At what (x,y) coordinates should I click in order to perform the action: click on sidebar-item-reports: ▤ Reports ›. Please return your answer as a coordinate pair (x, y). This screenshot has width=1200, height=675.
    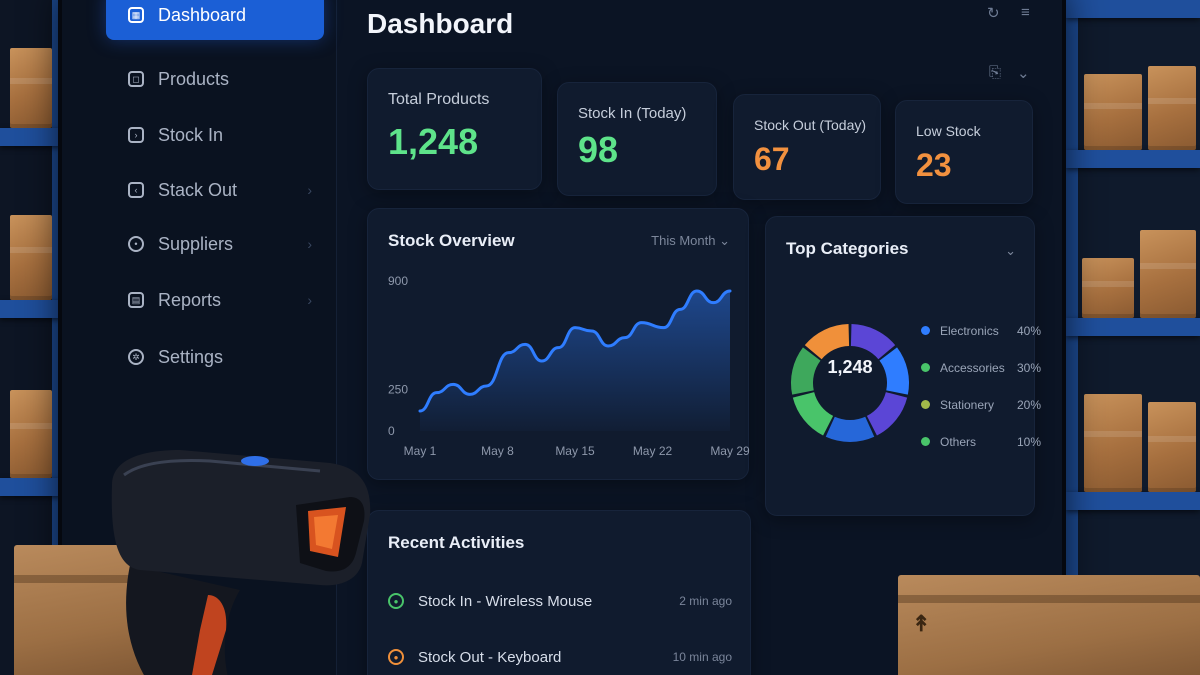
    Looking at the image, I should click on (215, 300).